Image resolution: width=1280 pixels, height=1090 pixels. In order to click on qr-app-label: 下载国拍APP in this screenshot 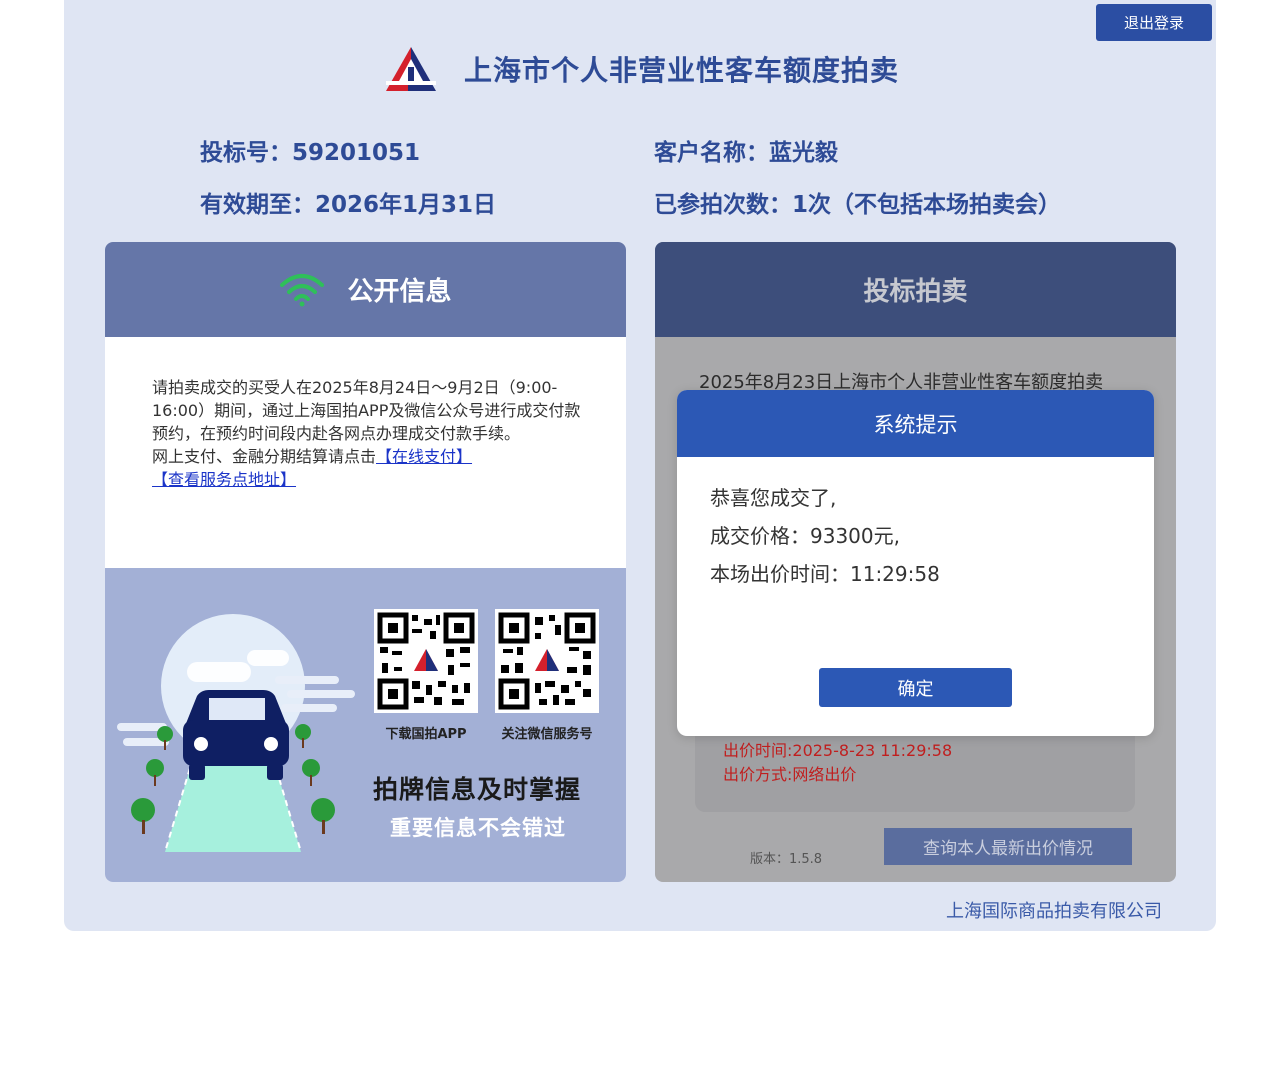, I will do `click(426, 734)`.